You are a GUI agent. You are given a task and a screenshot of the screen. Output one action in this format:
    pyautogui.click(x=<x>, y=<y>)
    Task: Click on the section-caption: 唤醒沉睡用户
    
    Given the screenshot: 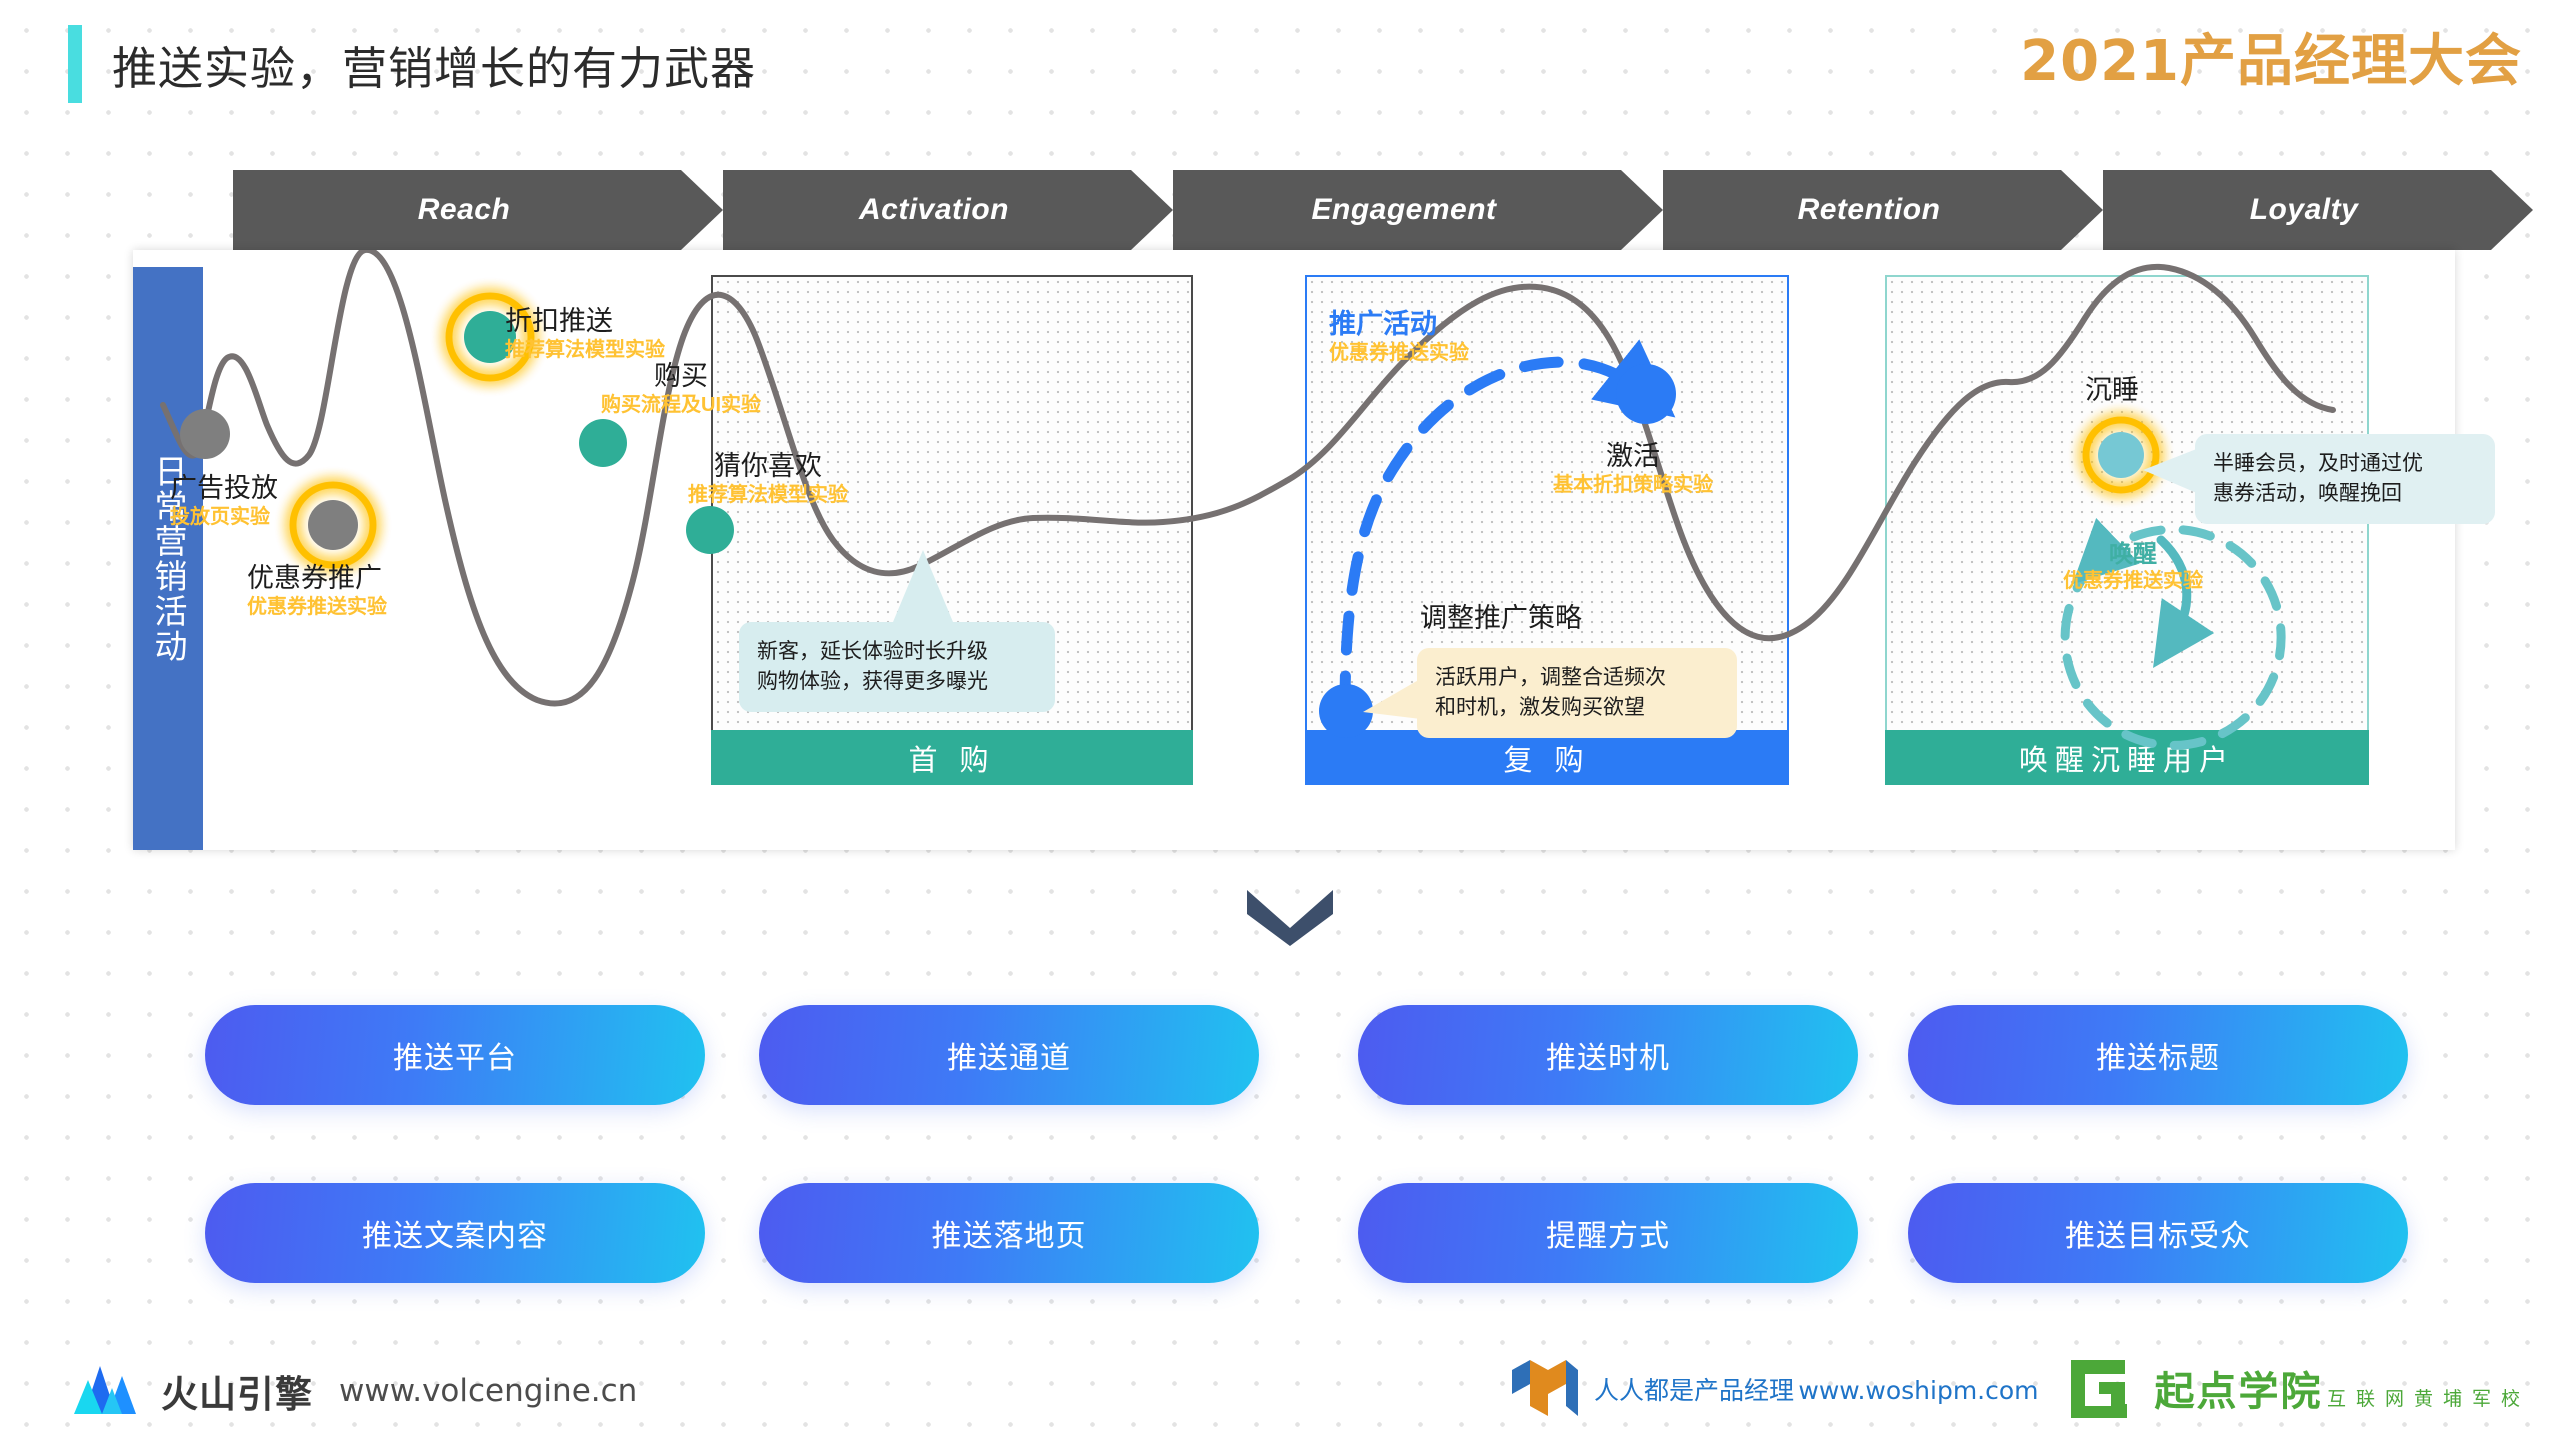 What is the action you would take?
    pyautogui.click(x=2127, y=757)
    